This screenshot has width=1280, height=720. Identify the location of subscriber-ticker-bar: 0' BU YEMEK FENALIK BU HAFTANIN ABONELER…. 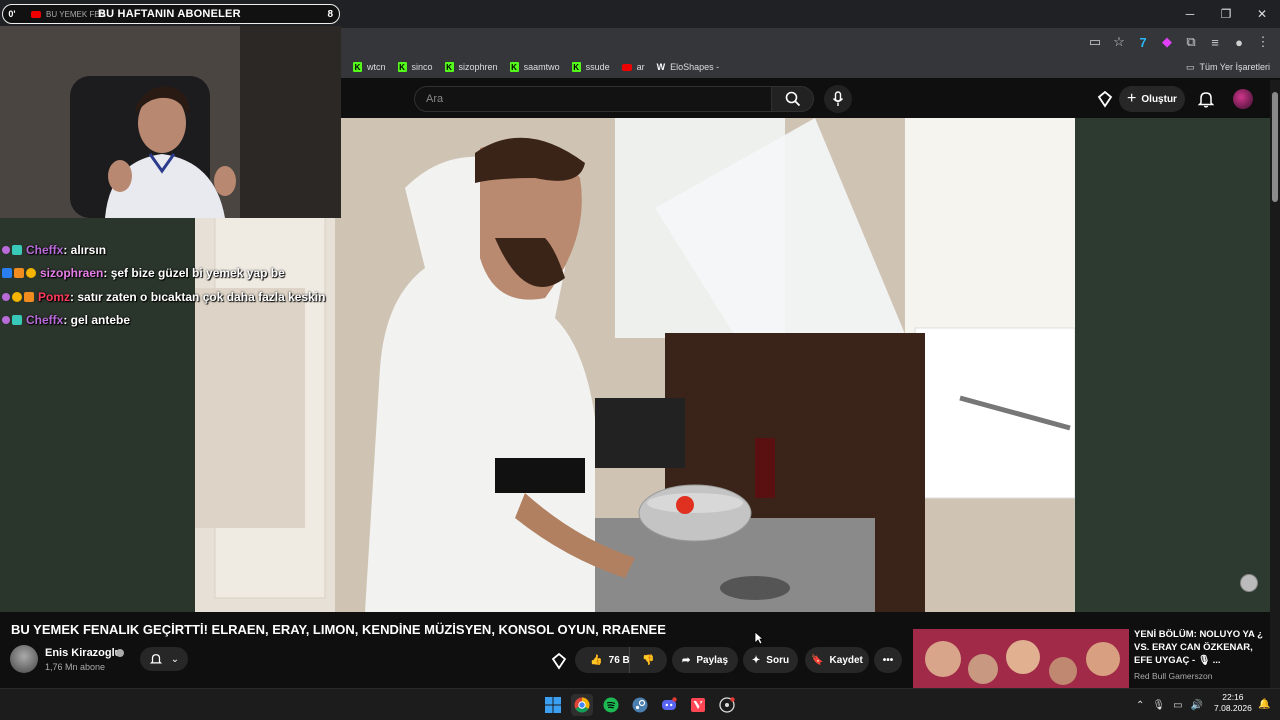
(171, 14).